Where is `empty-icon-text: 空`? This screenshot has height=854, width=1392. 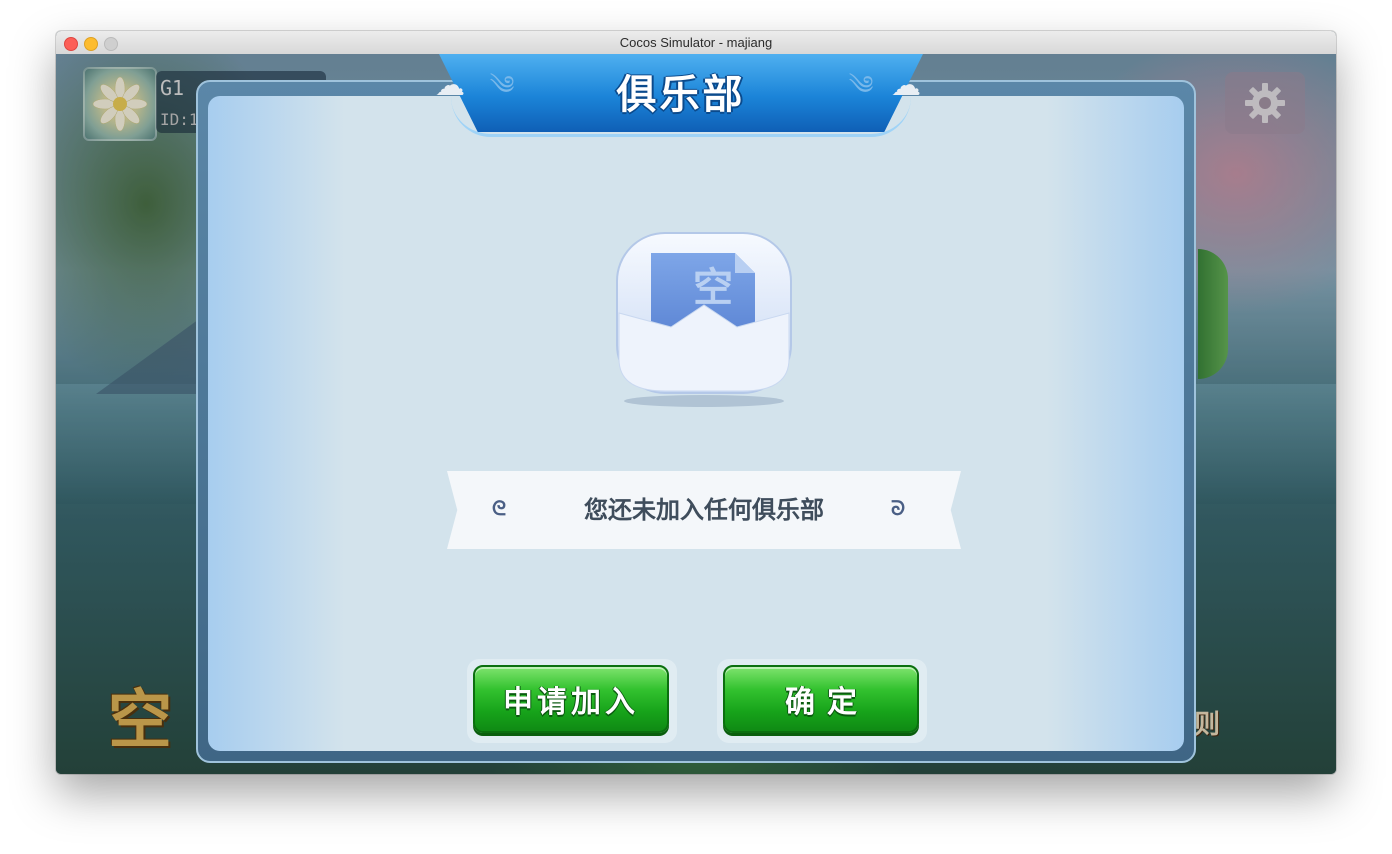 empty-icon-text: 空 is located at coordinates (713, 287).